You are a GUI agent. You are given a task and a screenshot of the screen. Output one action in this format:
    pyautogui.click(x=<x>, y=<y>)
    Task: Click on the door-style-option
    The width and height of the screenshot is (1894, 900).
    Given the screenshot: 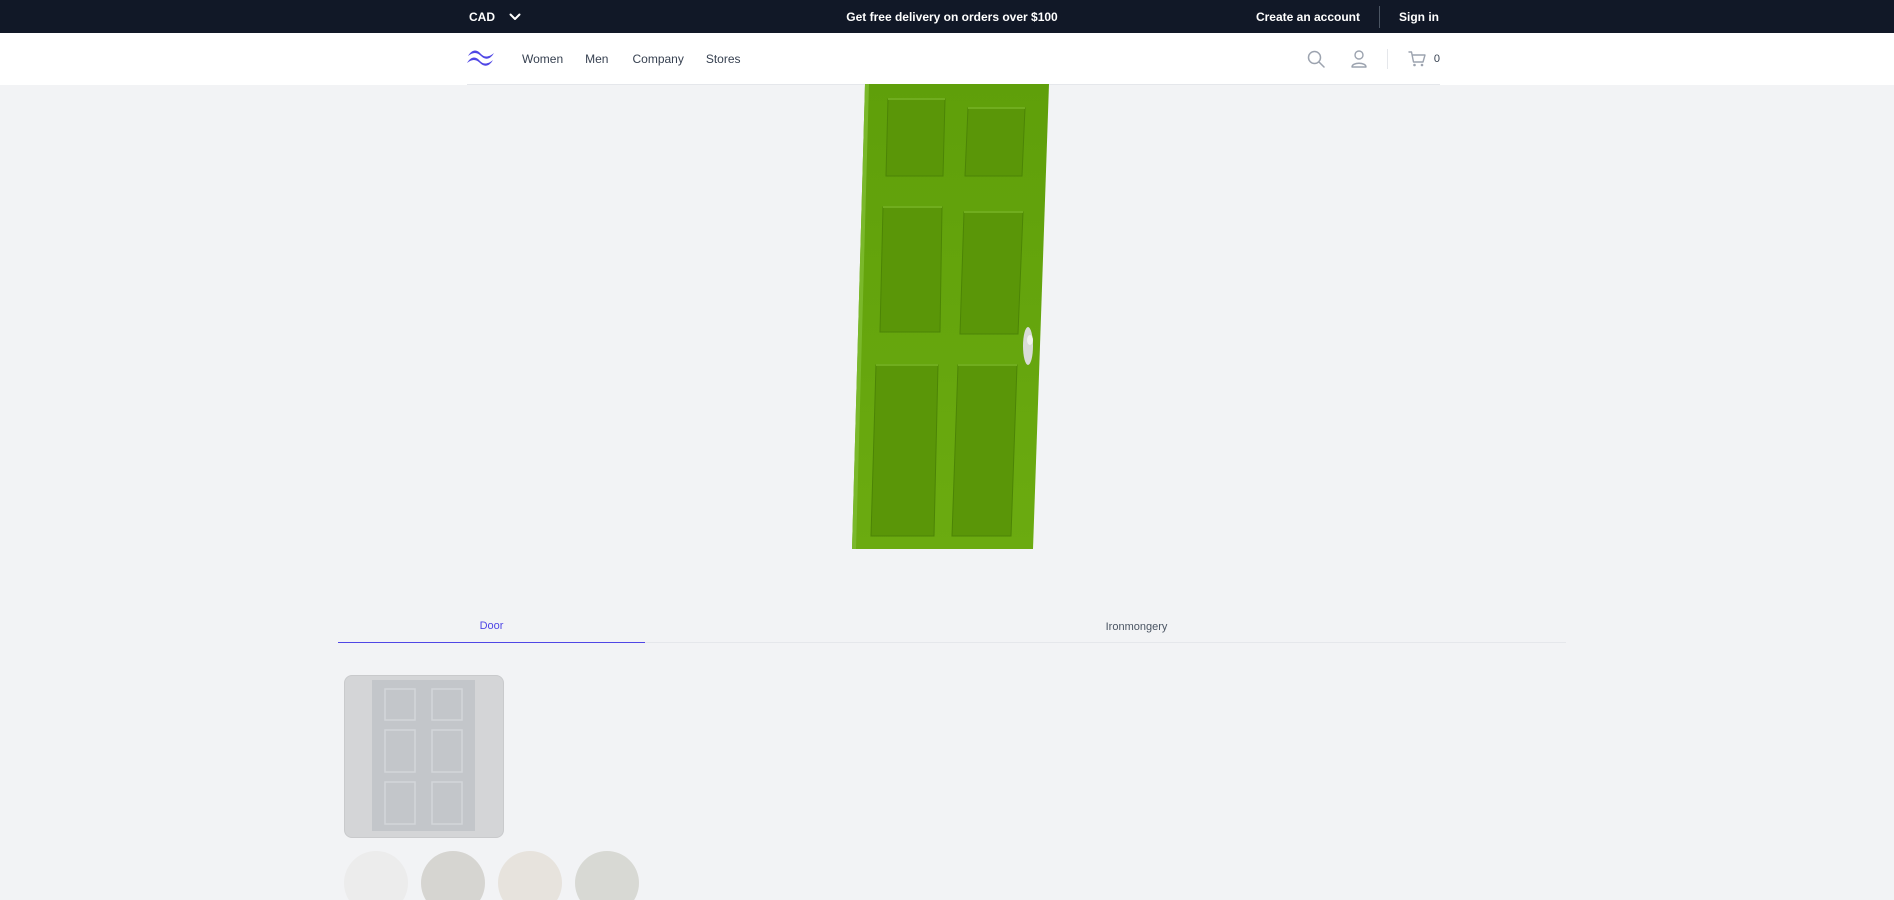 What is the action you would take?
    pyautogui.click(x=424, y=756)
    